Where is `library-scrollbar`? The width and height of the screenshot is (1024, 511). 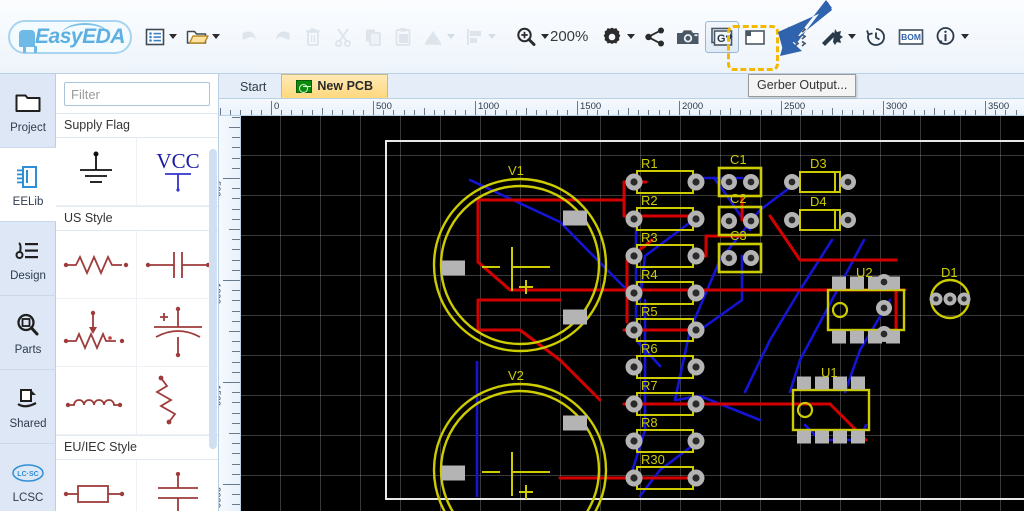
library-scrollbar is located at coordinates (213, 299).